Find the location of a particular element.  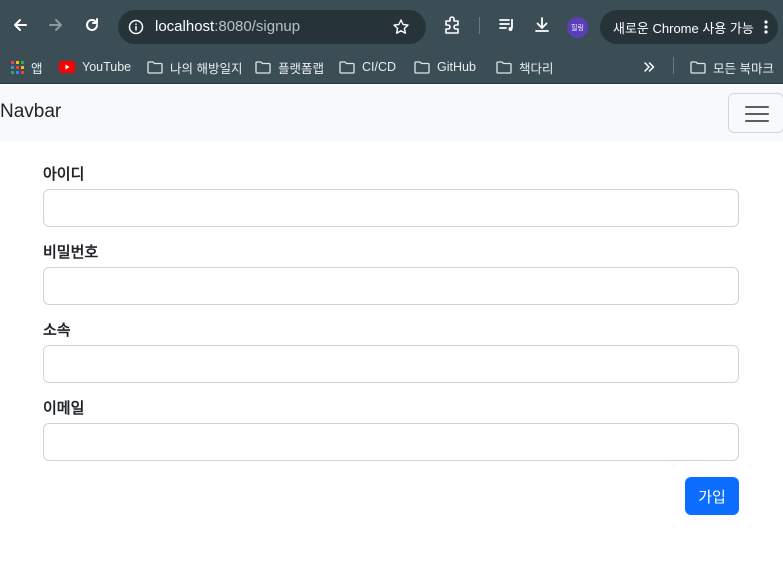

back-icon is located at coordinates (20, 25).